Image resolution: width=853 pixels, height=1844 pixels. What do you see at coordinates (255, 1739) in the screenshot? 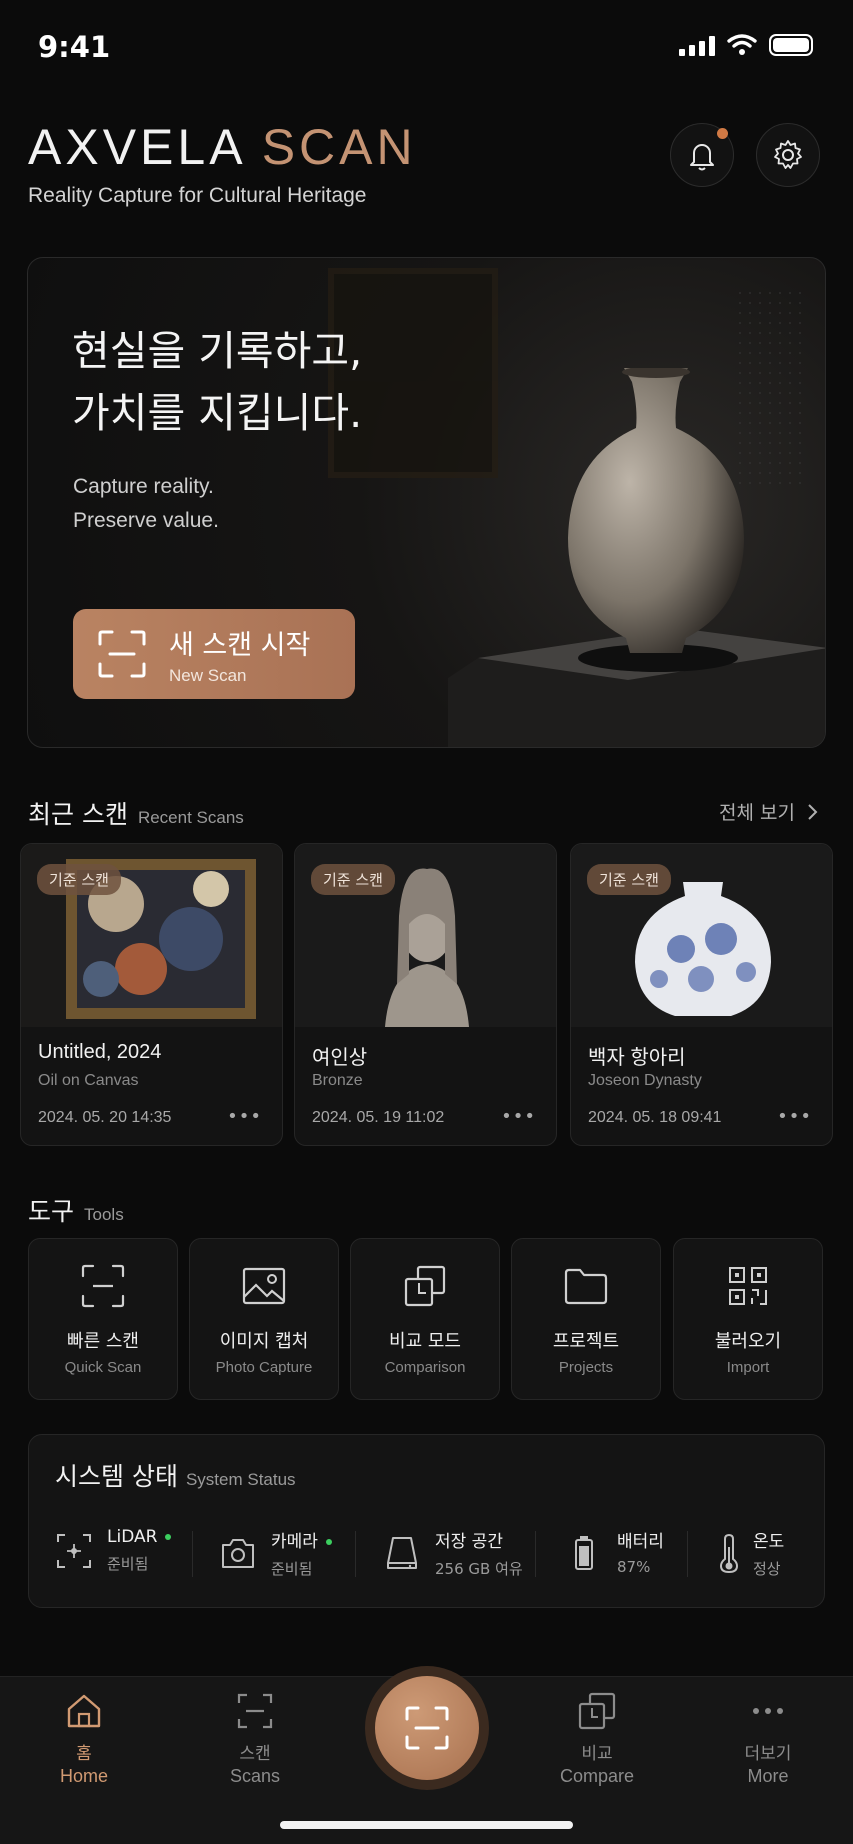
I see `tab-scans: 스캔 Scans` at bounding box center [255, 1739].